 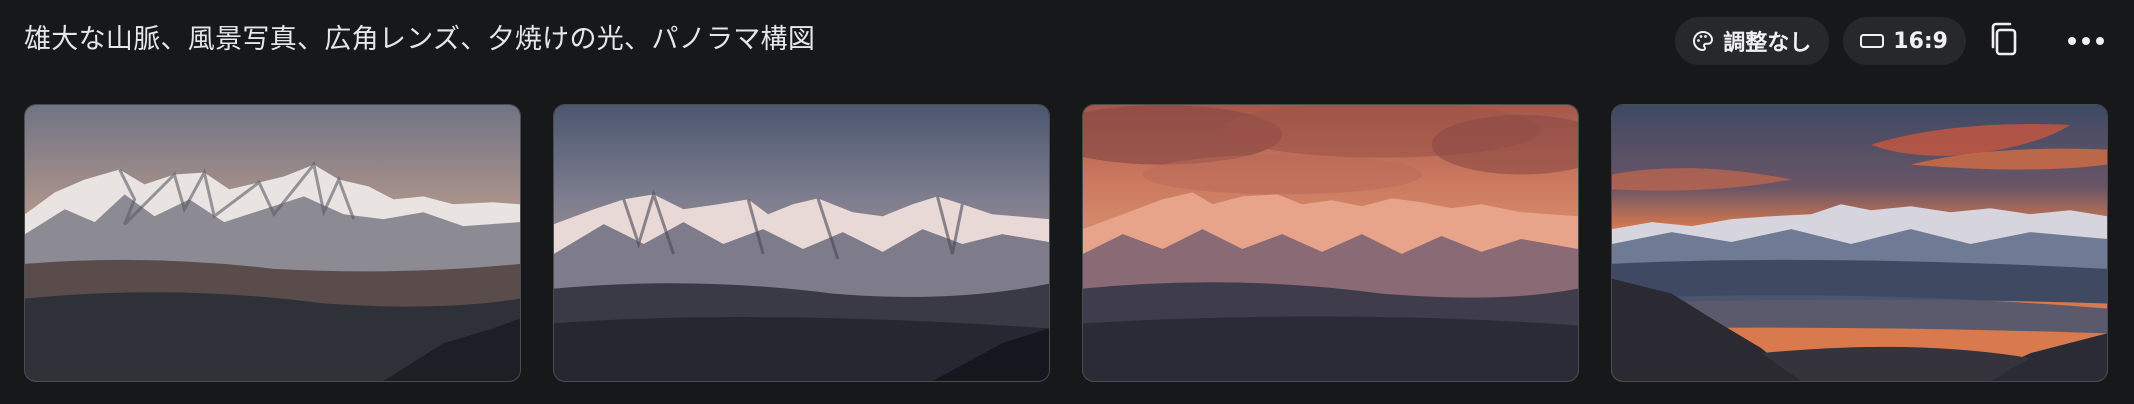 I want to click on more-horizontal-icon, so click(x=2086, y=41).